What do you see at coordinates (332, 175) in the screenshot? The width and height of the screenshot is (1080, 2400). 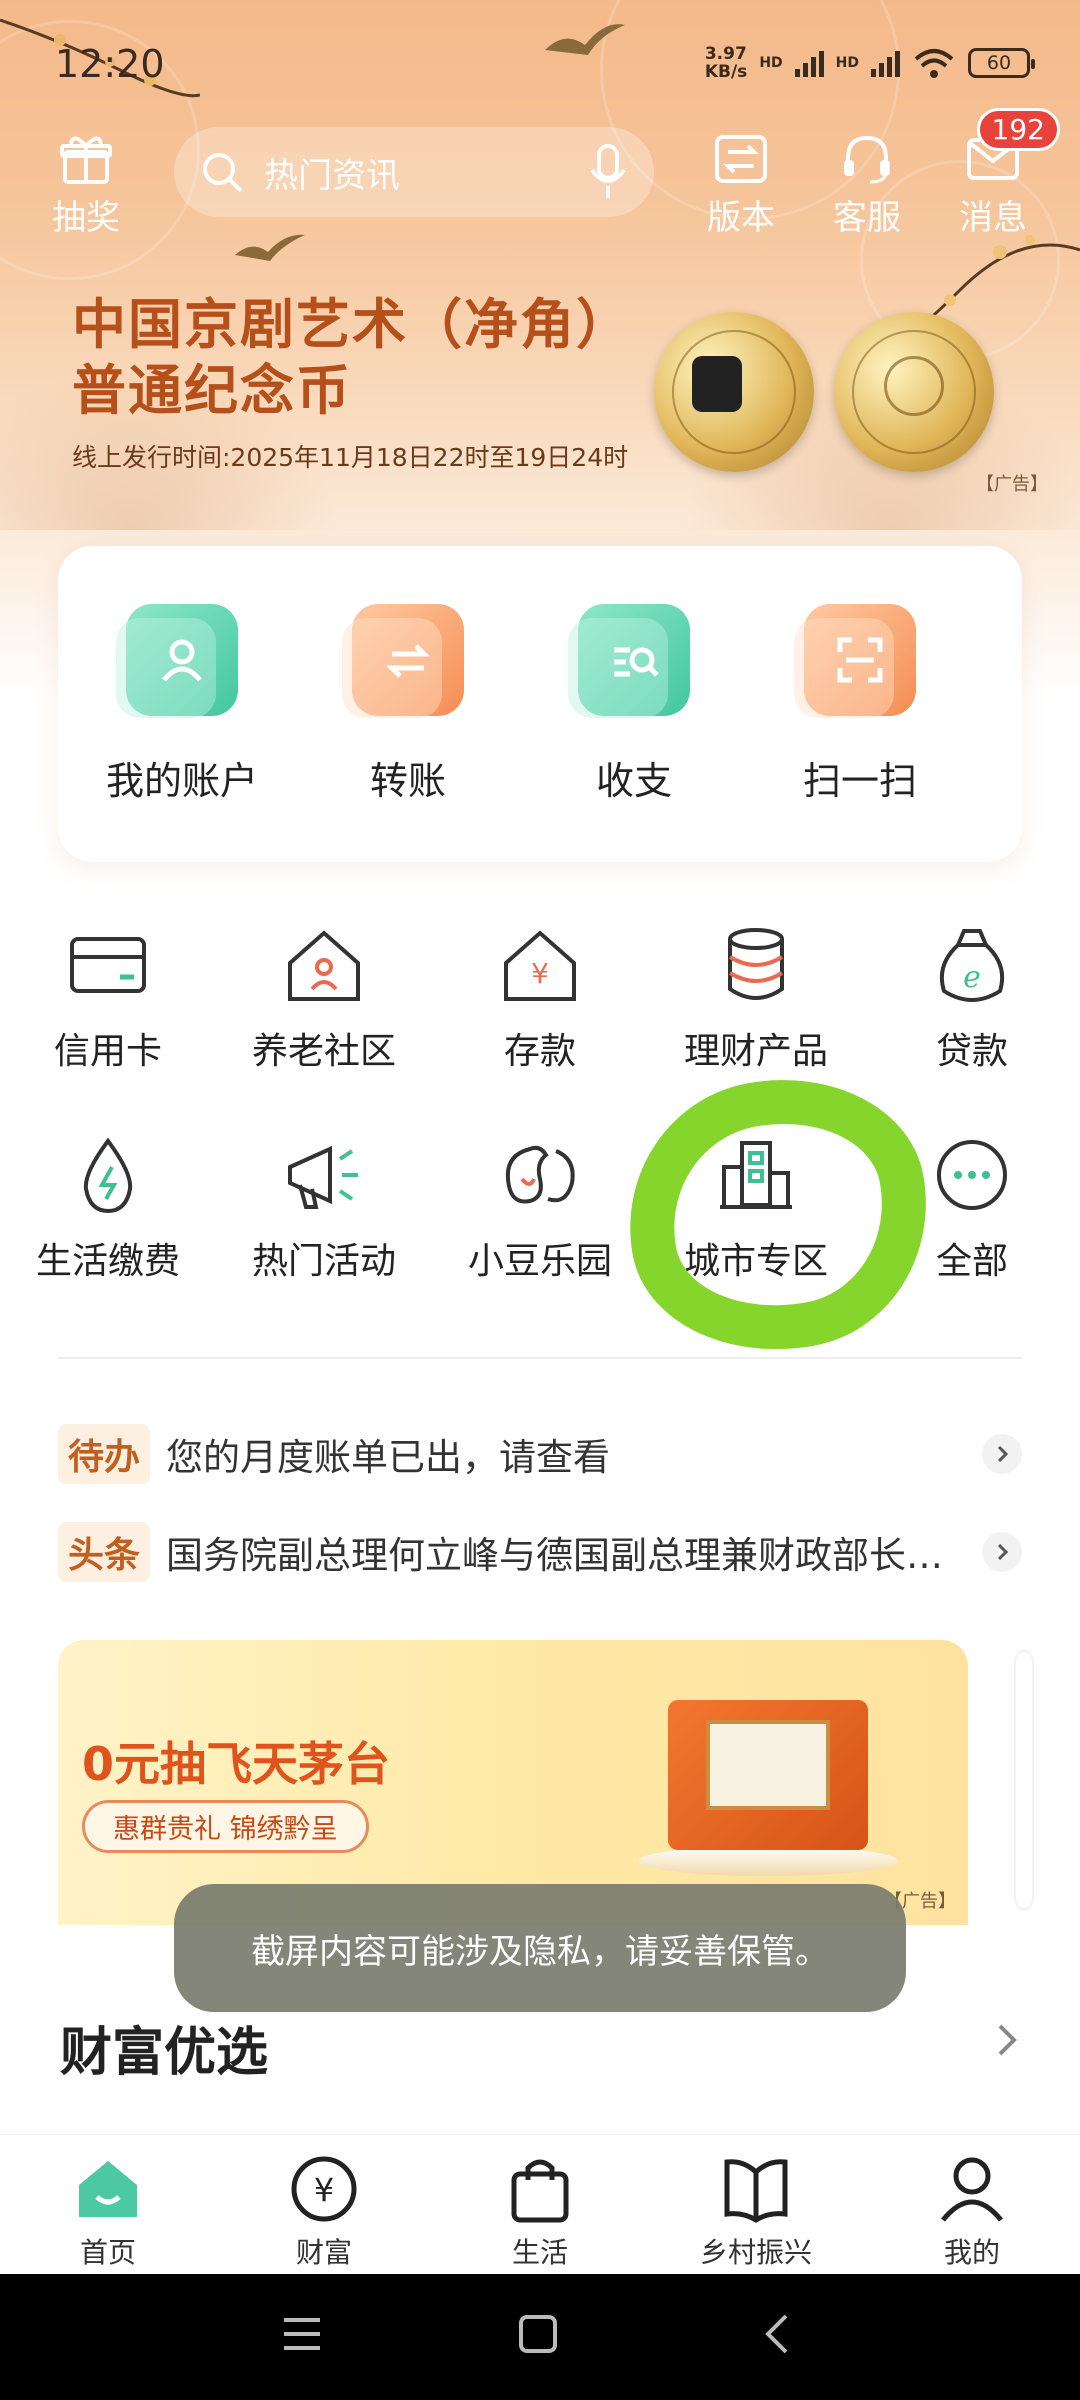 I see `search-placeholder: 热门资讯` at bounding box center [332, 175].